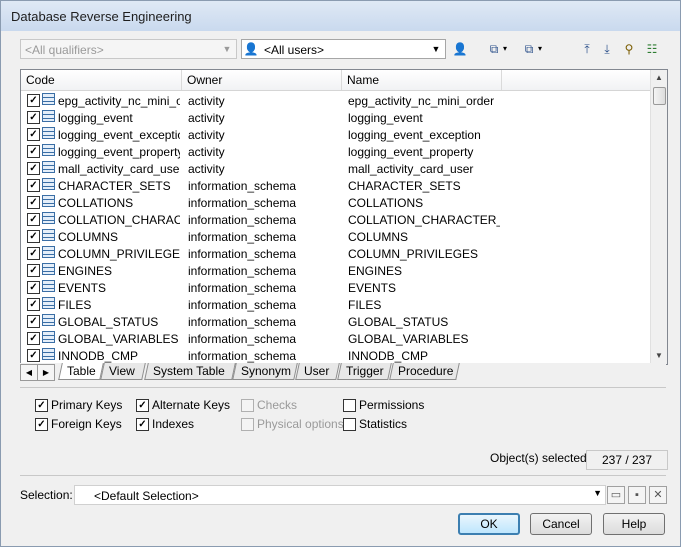 The height and width of the screenshot is (547, 681). I want to click on help-button: Help, so click(634, 524).